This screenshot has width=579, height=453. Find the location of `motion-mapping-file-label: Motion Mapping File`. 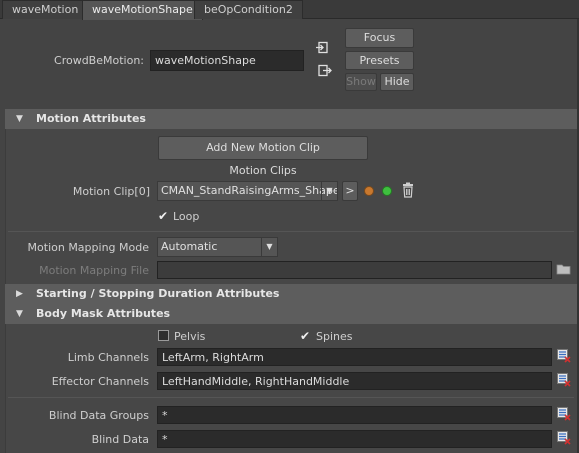

motion-mapping-file-label: Motion Mapping File is located at coordinates (94, 270).